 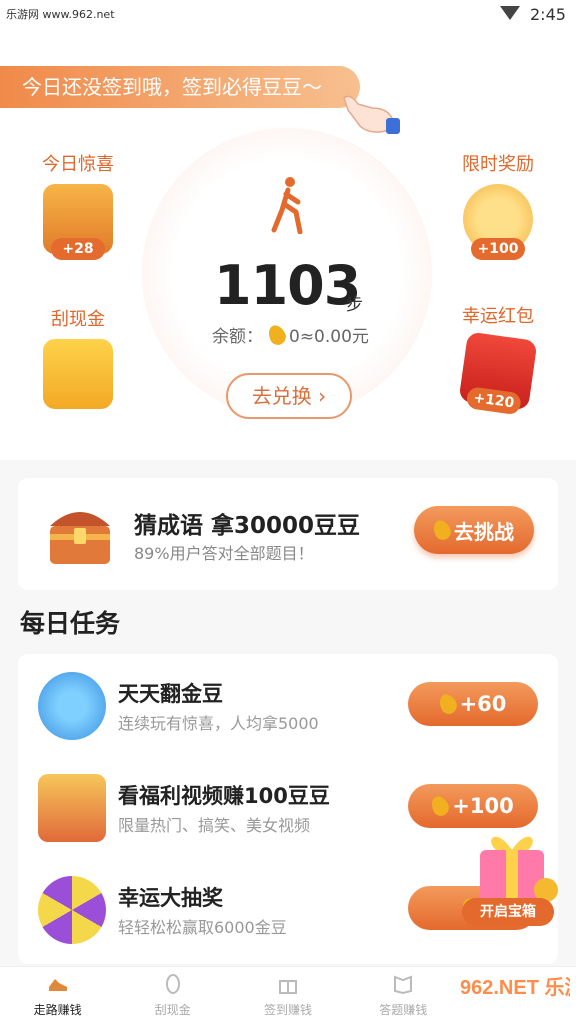 What do you see at coordinates (78, 249) in the screenshot?
I see `today-surprise-badge: +28` at bounding box center [78, 249].